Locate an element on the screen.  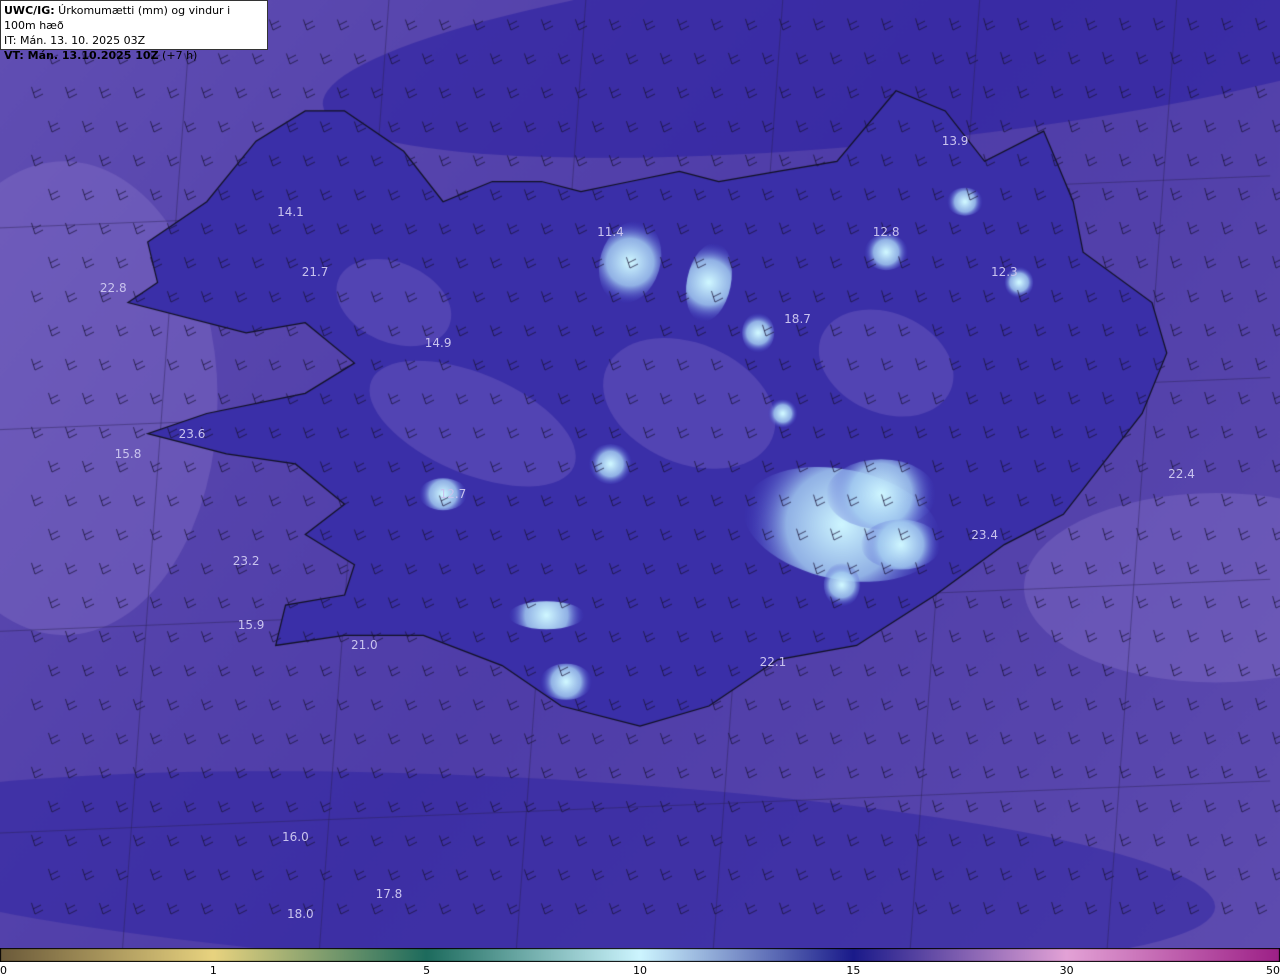
colorbar-tick: 5 is located at coordinates (427, 970).